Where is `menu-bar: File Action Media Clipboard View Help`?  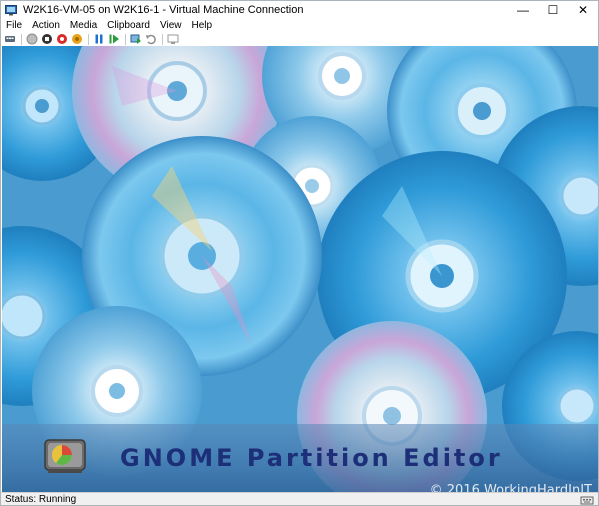 menu-bar: File Action Media Clipboard View Help is located at coordinates (299, 25).